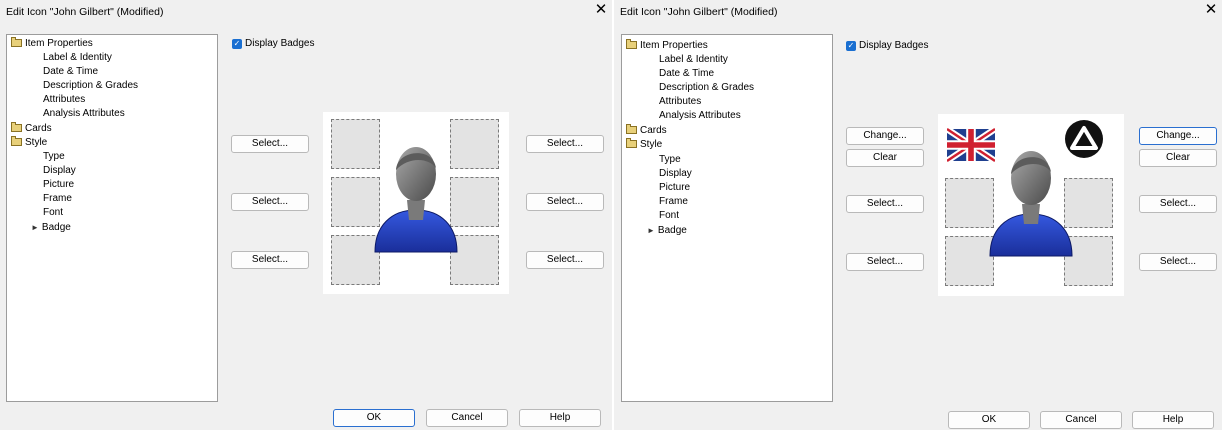  Describe the element at coordinates (885, 158) in the screenshot. I see `clear-left-button: Clear` at that location.